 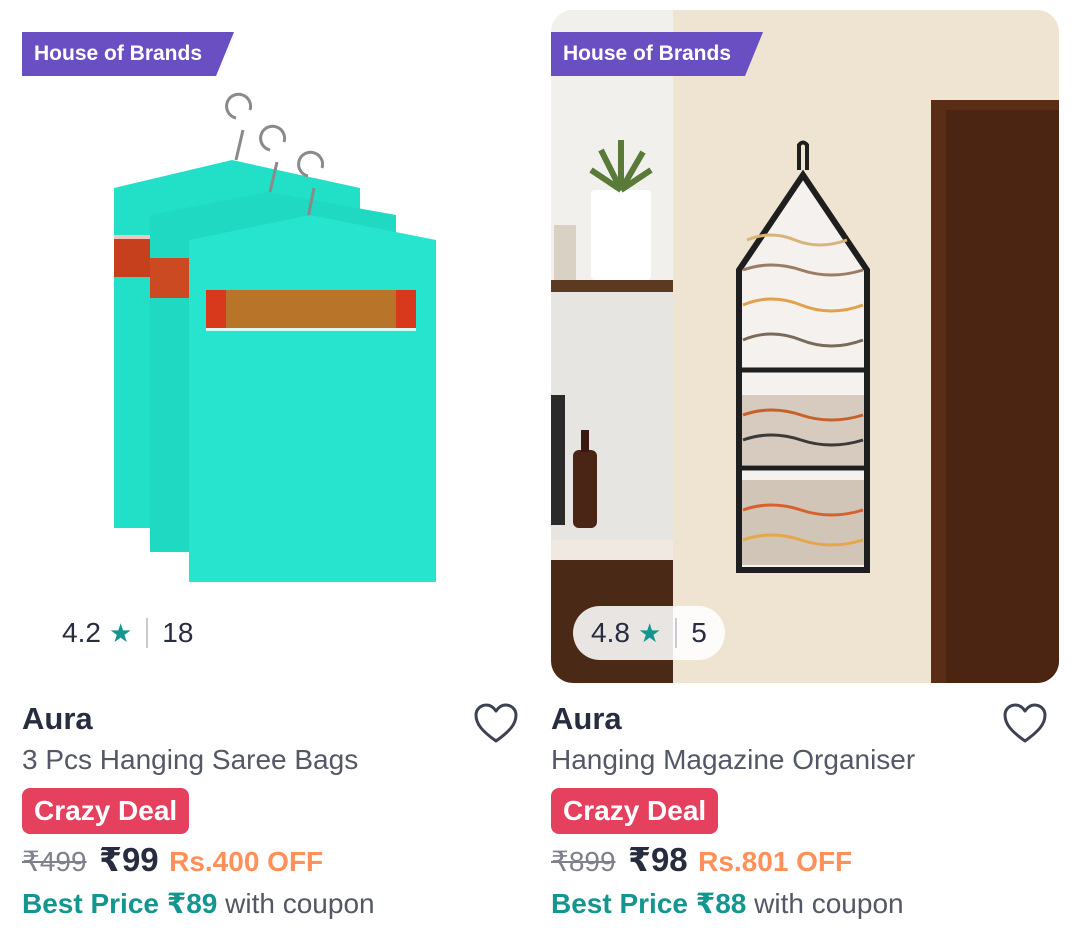 I want to click on rating-pill: 4.8 ★ 5, so click(x=649, y=633).